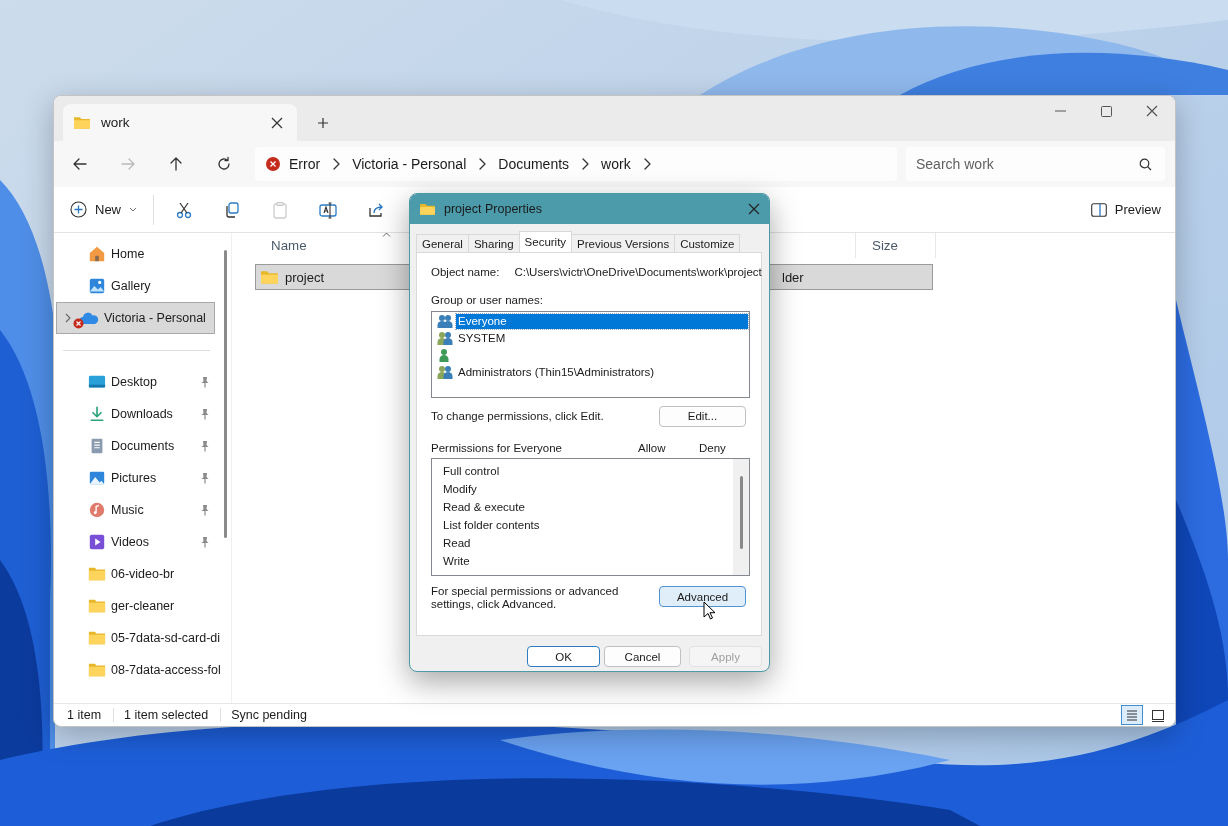 The height and width of the screenshot is (826, 1228). What do you see at coordinates (517, 416) in the screenshot?
I see `hint-text: To change permissions, click Edit.` at bounding box center [517, 416].